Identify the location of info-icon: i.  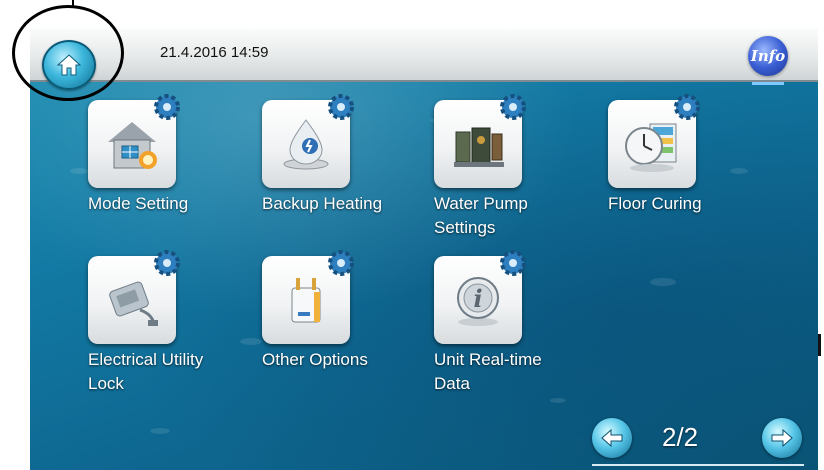
(478, 301).